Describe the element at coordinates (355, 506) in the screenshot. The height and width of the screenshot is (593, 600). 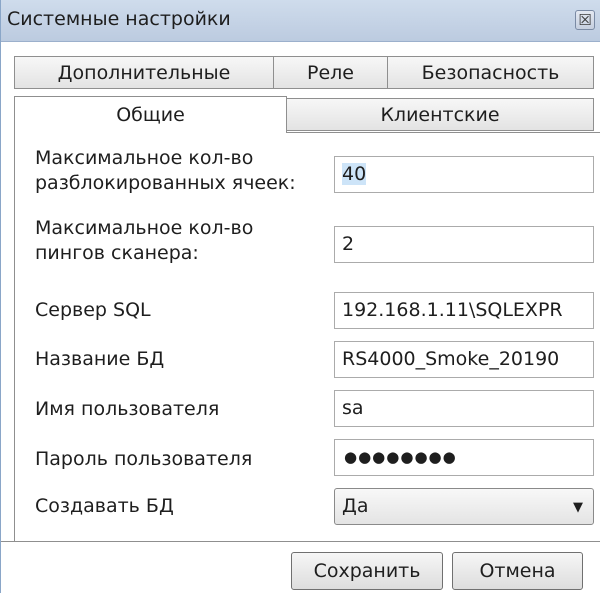
I see `create-db-selected-value: Да` at that location.